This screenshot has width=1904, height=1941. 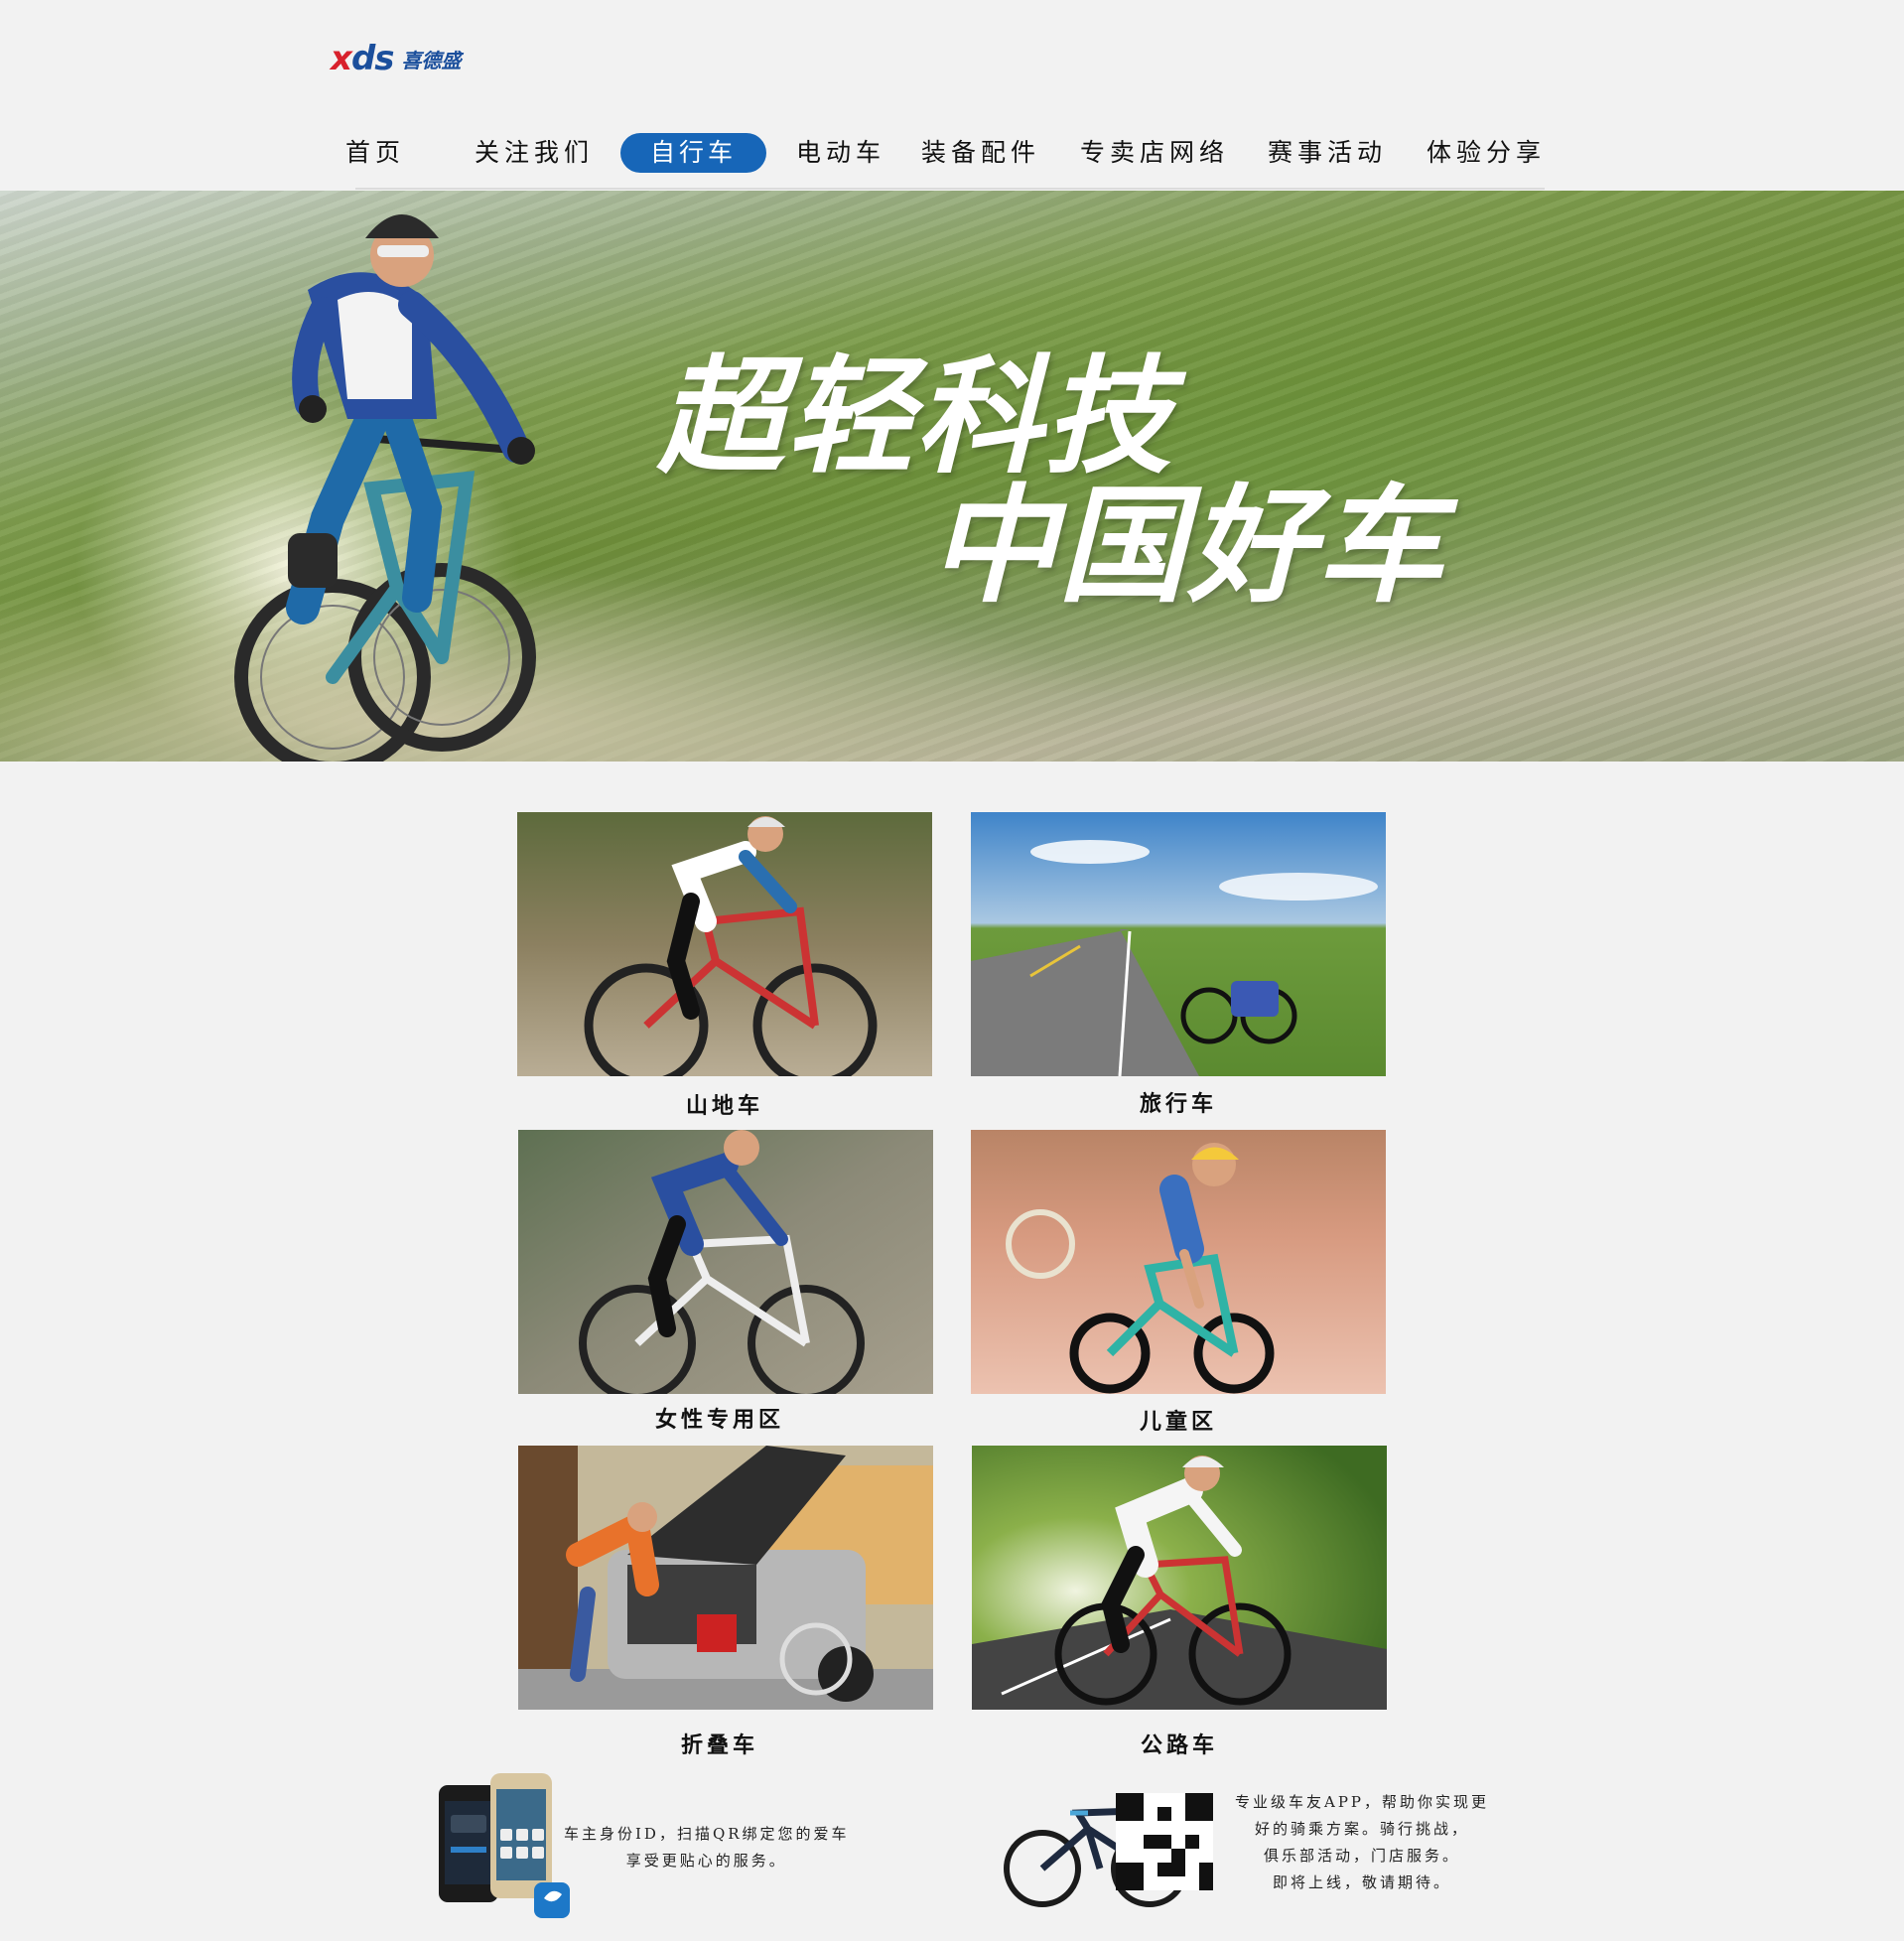 I want to click on category-label: 旅行车, so click(x=1178, y=1102).